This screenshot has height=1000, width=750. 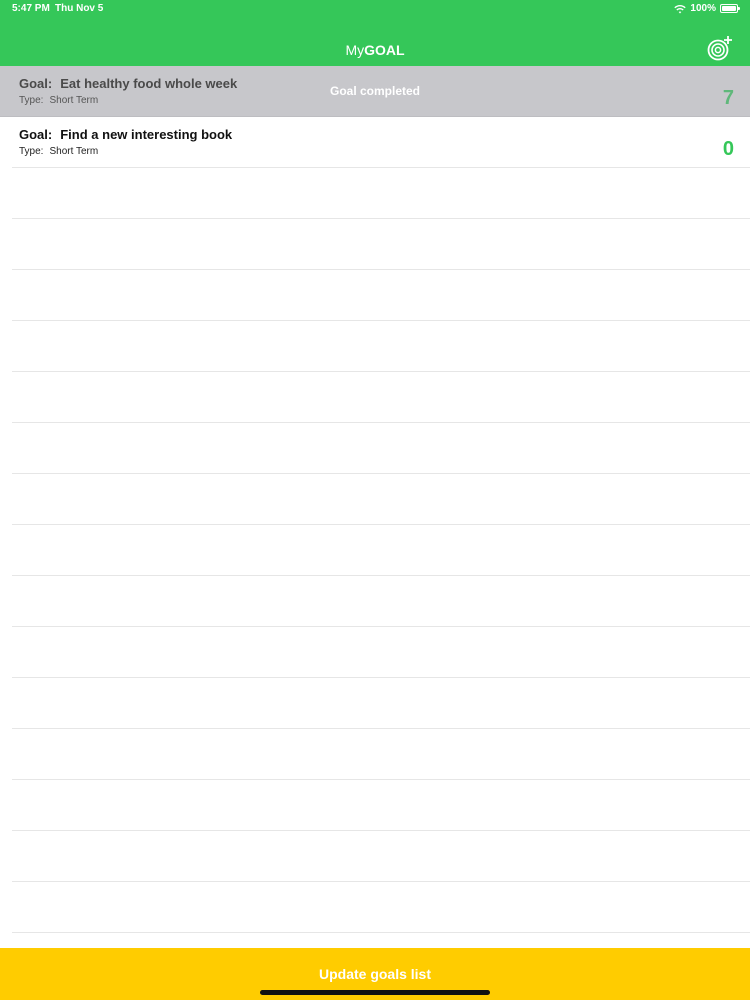 What do you see at coordinates (375, 33) in the screenshot?
I see `header: 5:47 PM Thu Nov 5 100% MyGOAL` at bounding box center [375, 33].